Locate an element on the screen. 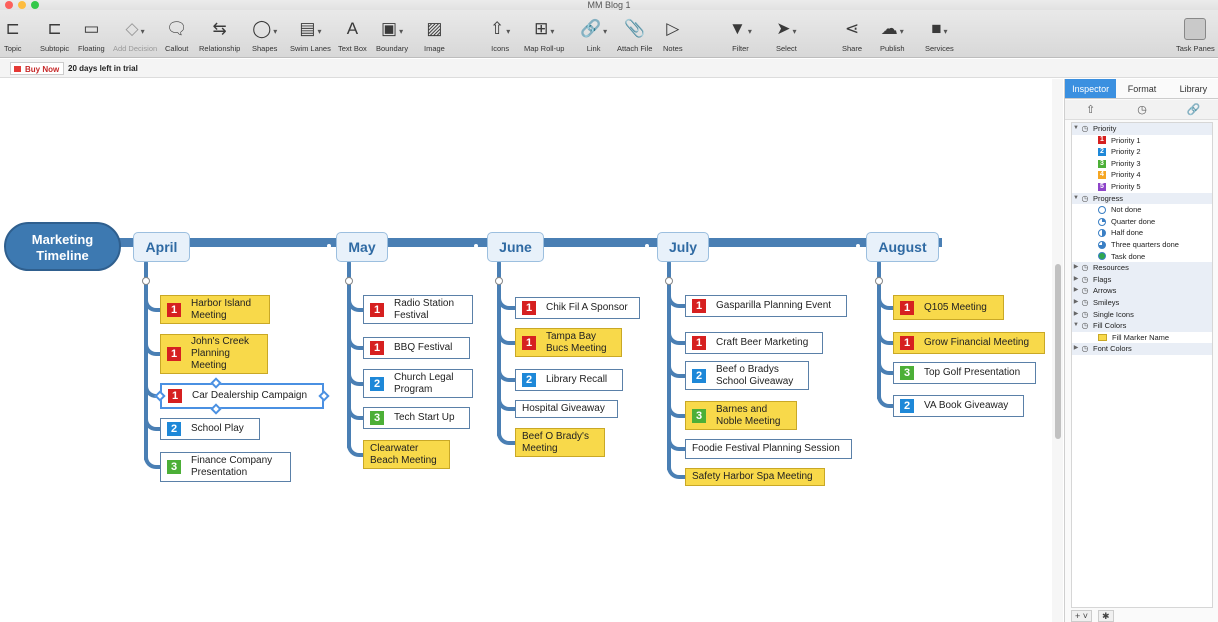  central-topic: Marketing Timeline is located at coordinates (62, 246).